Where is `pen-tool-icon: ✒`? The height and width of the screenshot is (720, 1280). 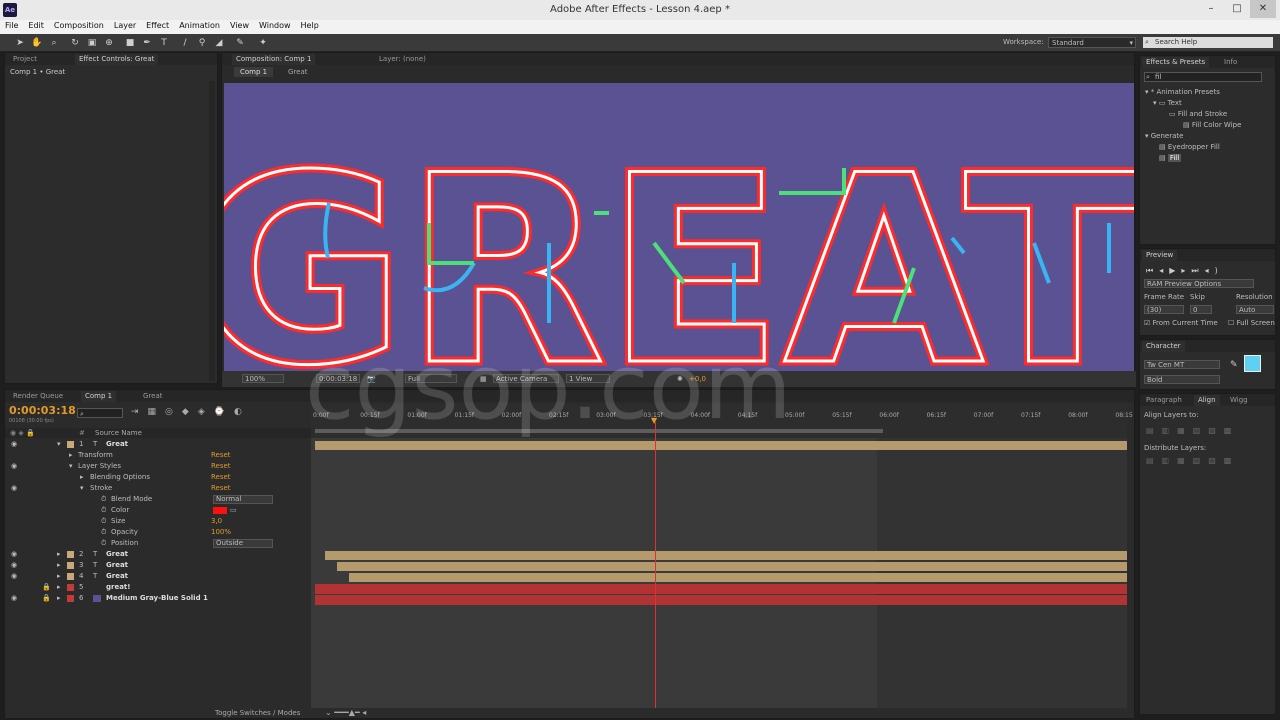 pen-tool-icon: ✒ is located at coordinates (147, 43).